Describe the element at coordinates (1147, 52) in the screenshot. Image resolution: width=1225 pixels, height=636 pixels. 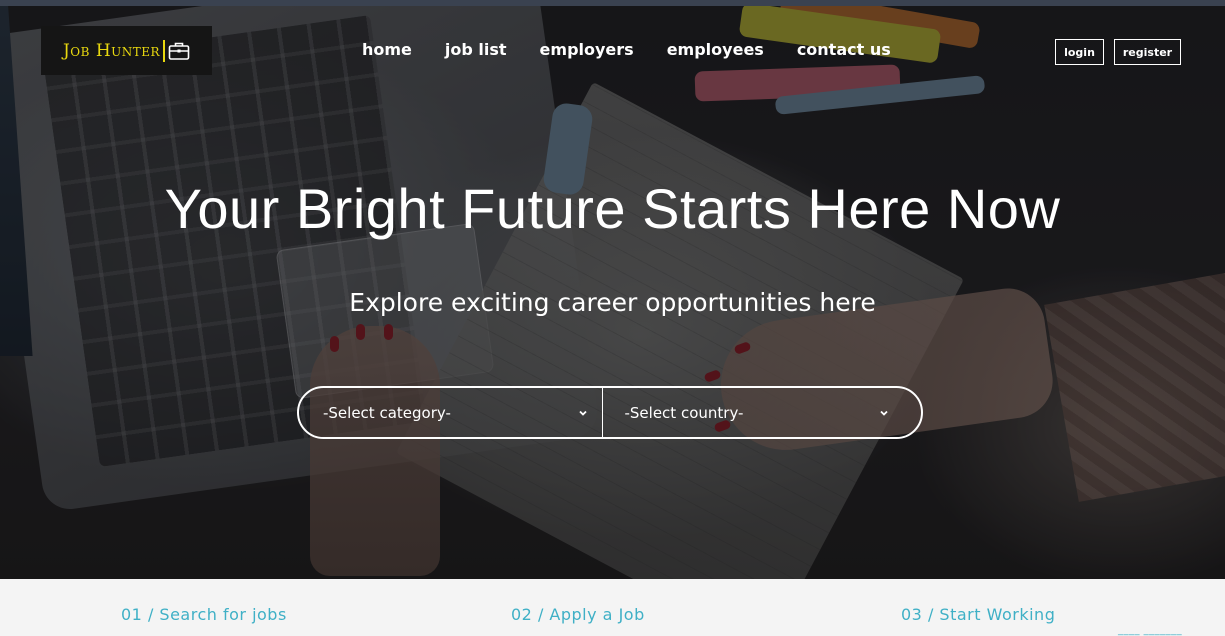
I see `register-button: register` at that location.